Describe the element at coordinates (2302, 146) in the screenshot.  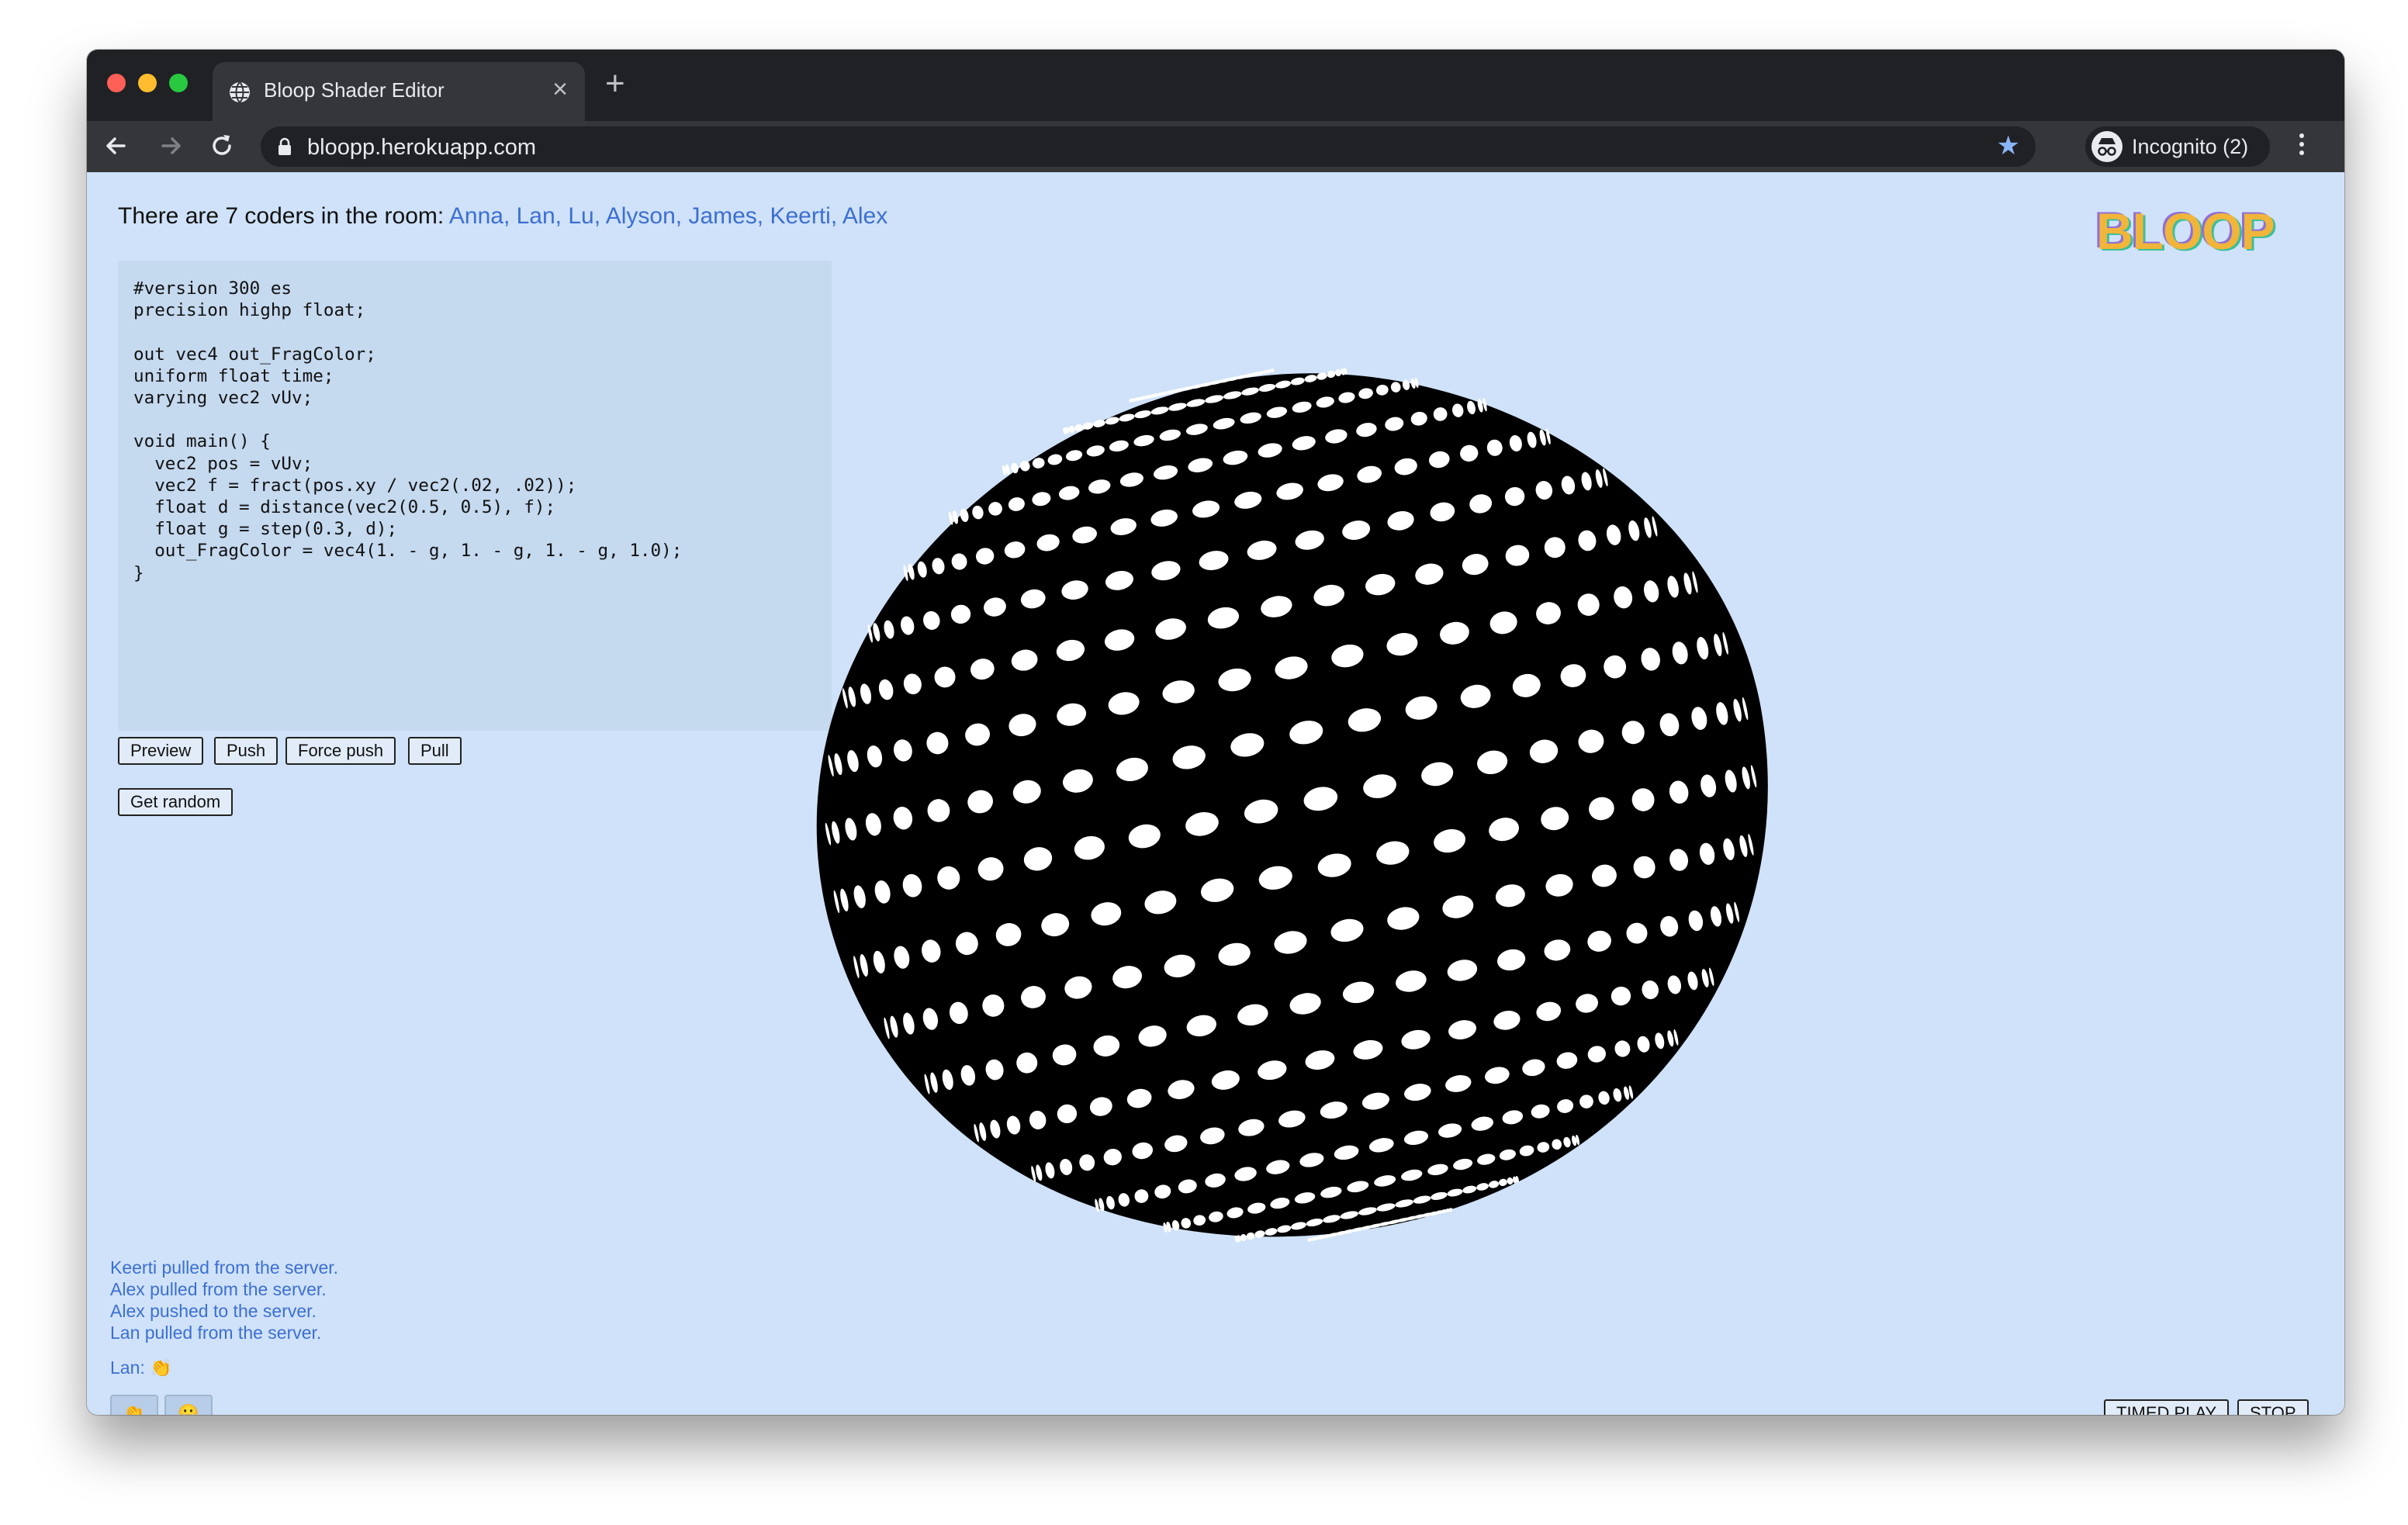
I see `more-vert-icon` at that location.